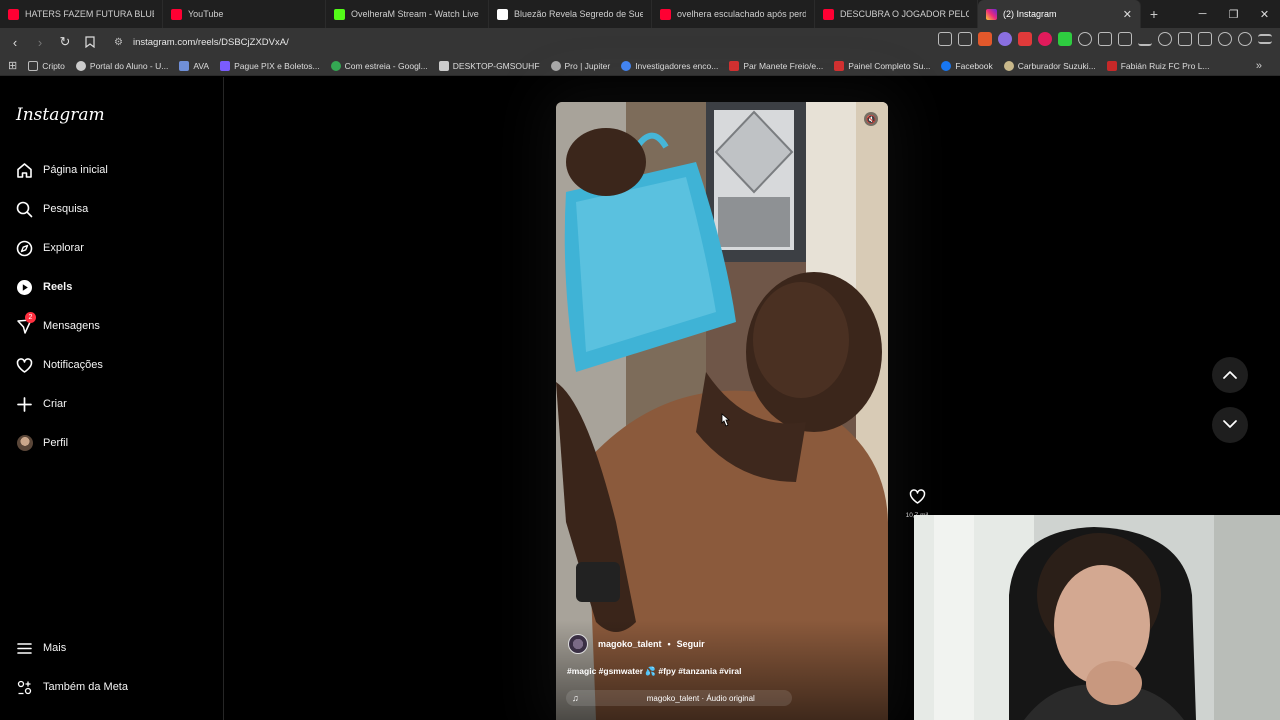  Describe the element at coordinates (46, 65) in the screenshot. I see `bookmark-item: Cripto` at that location.